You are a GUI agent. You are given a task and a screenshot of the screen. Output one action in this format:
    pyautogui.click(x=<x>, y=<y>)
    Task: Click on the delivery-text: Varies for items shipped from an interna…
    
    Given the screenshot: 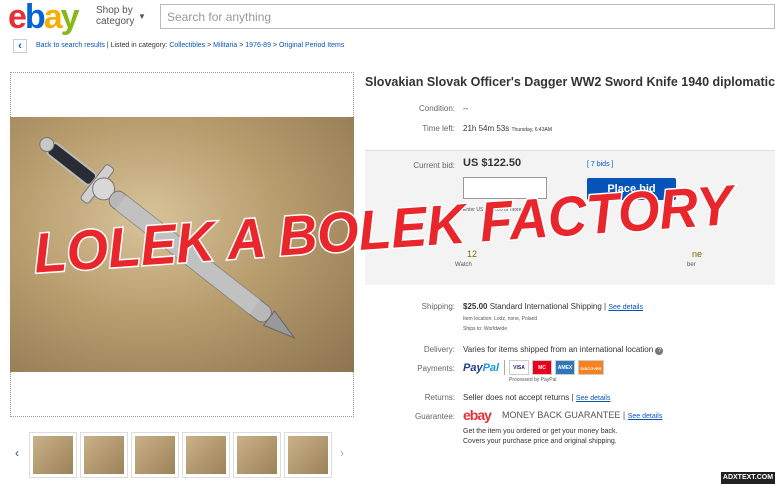 What is the action you would take?
    pyautogui.click(x=558, y=349)
    